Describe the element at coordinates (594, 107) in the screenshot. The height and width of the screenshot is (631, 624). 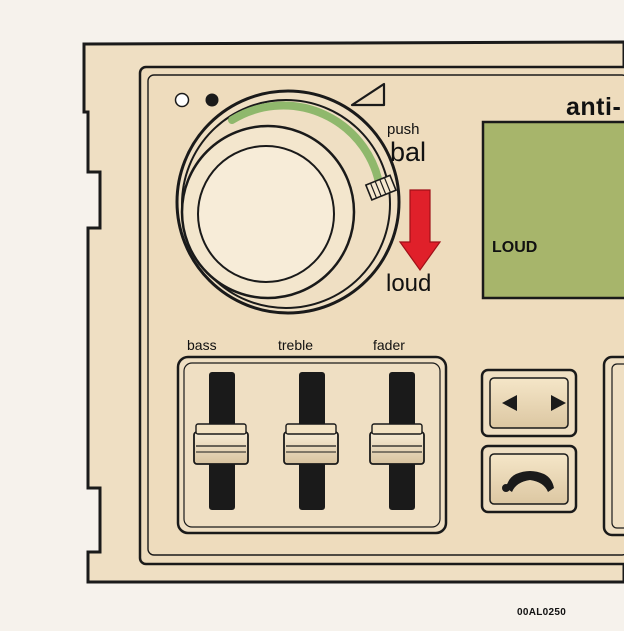
I see `panel-title-fragment: anti-` at that location.